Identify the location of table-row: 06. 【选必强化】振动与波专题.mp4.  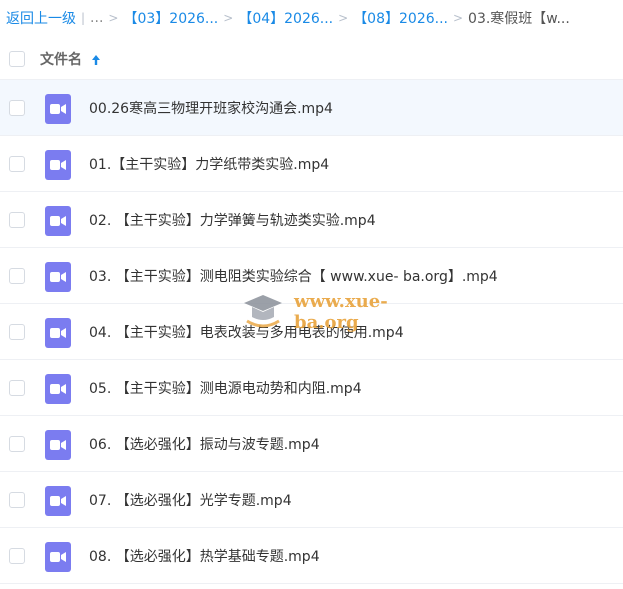
(311, 444).